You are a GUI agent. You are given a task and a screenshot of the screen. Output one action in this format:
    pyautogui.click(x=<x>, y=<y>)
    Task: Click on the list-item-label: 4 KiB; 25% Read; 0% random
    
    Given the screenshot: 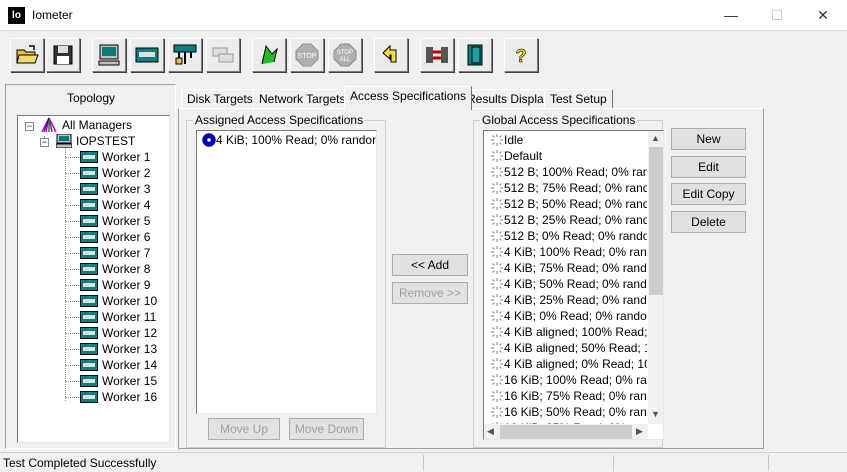 What is the action you would take?
    pyautogui.click(x=575, y=300)
    